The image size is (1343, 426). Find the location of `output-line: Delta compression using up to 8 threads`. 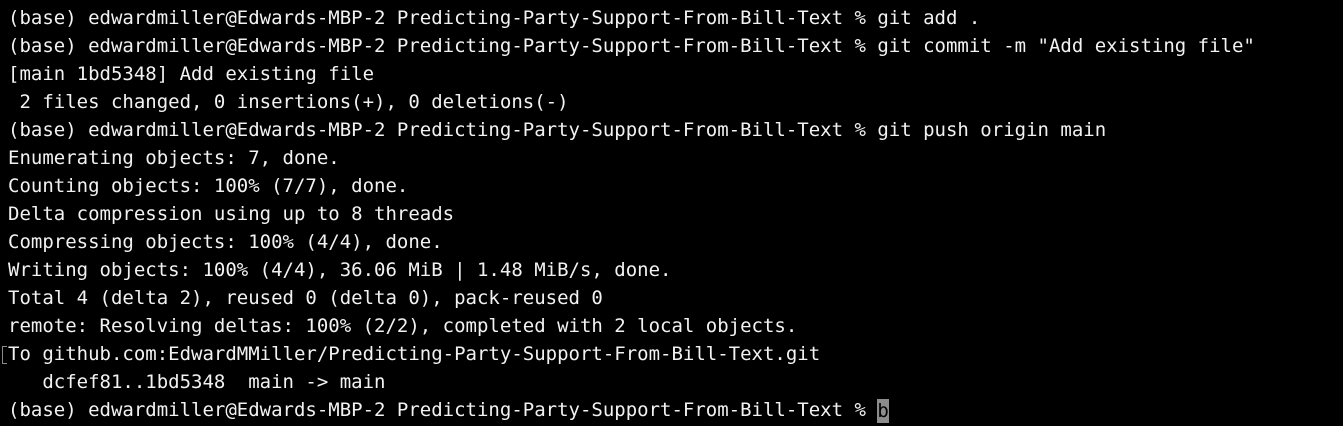

output-line: Delta compression using up to 8 threads is located at coordinates (231, 214).